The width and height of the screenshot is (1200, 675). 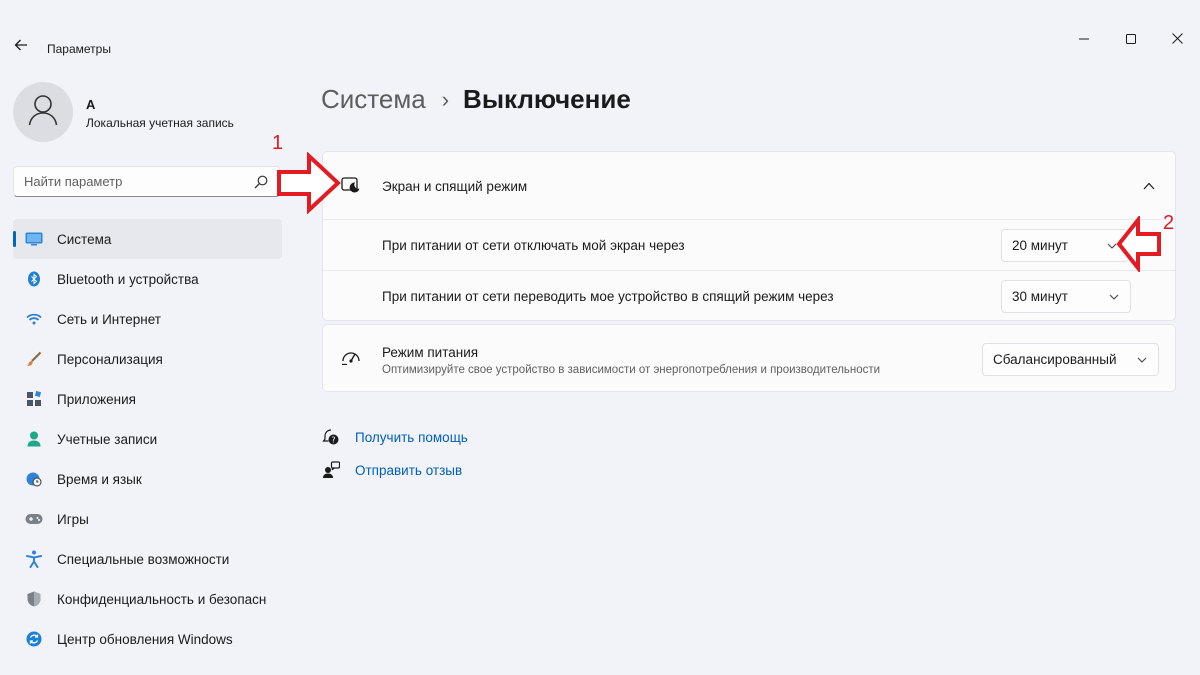 What do you see at coordinates (34, 359) in the screenshot?
I see `brush-icon` at bounding box center [34, 359].